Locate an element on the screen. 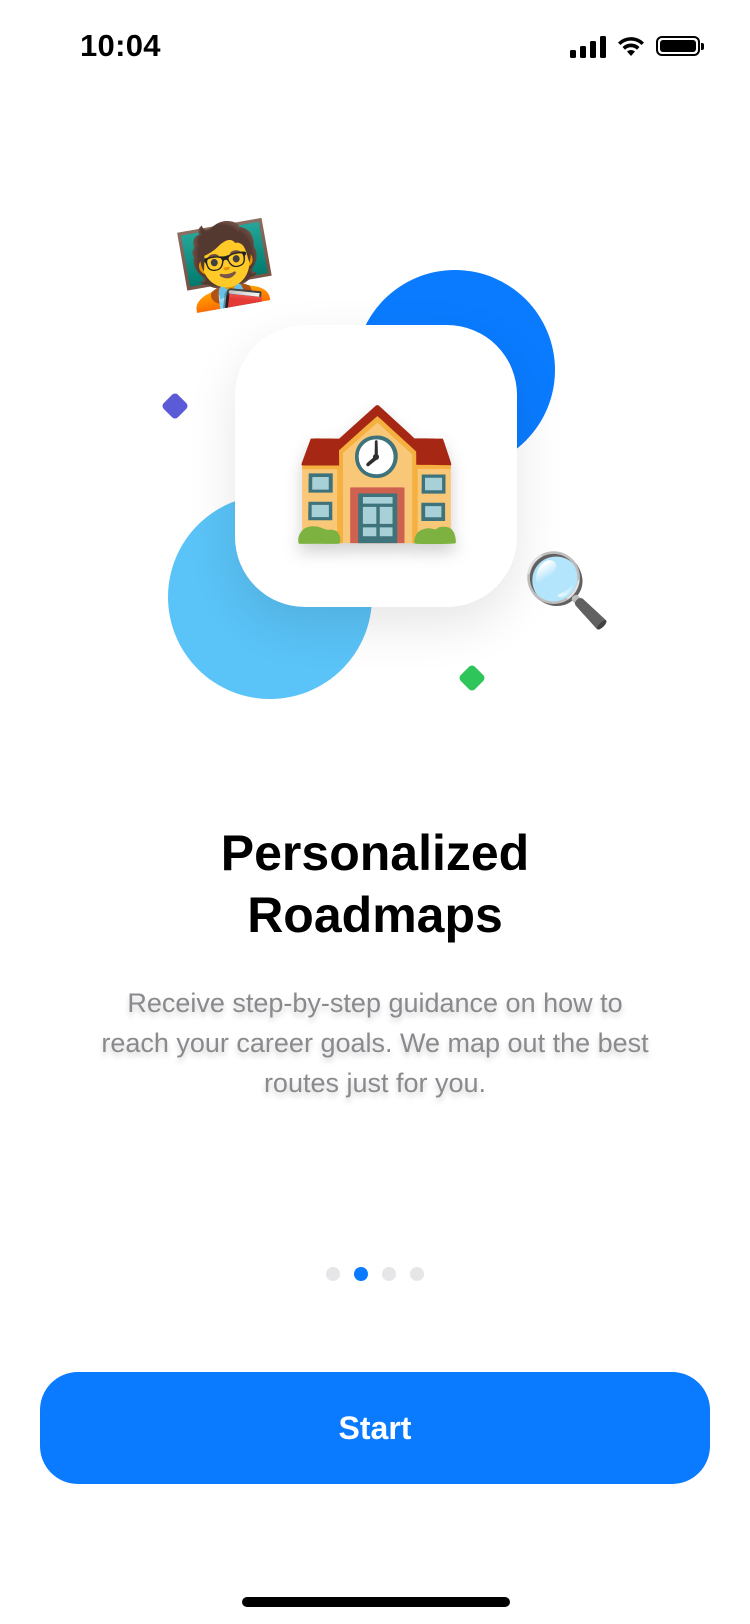  status-icons is located at coordinates (637, 46).